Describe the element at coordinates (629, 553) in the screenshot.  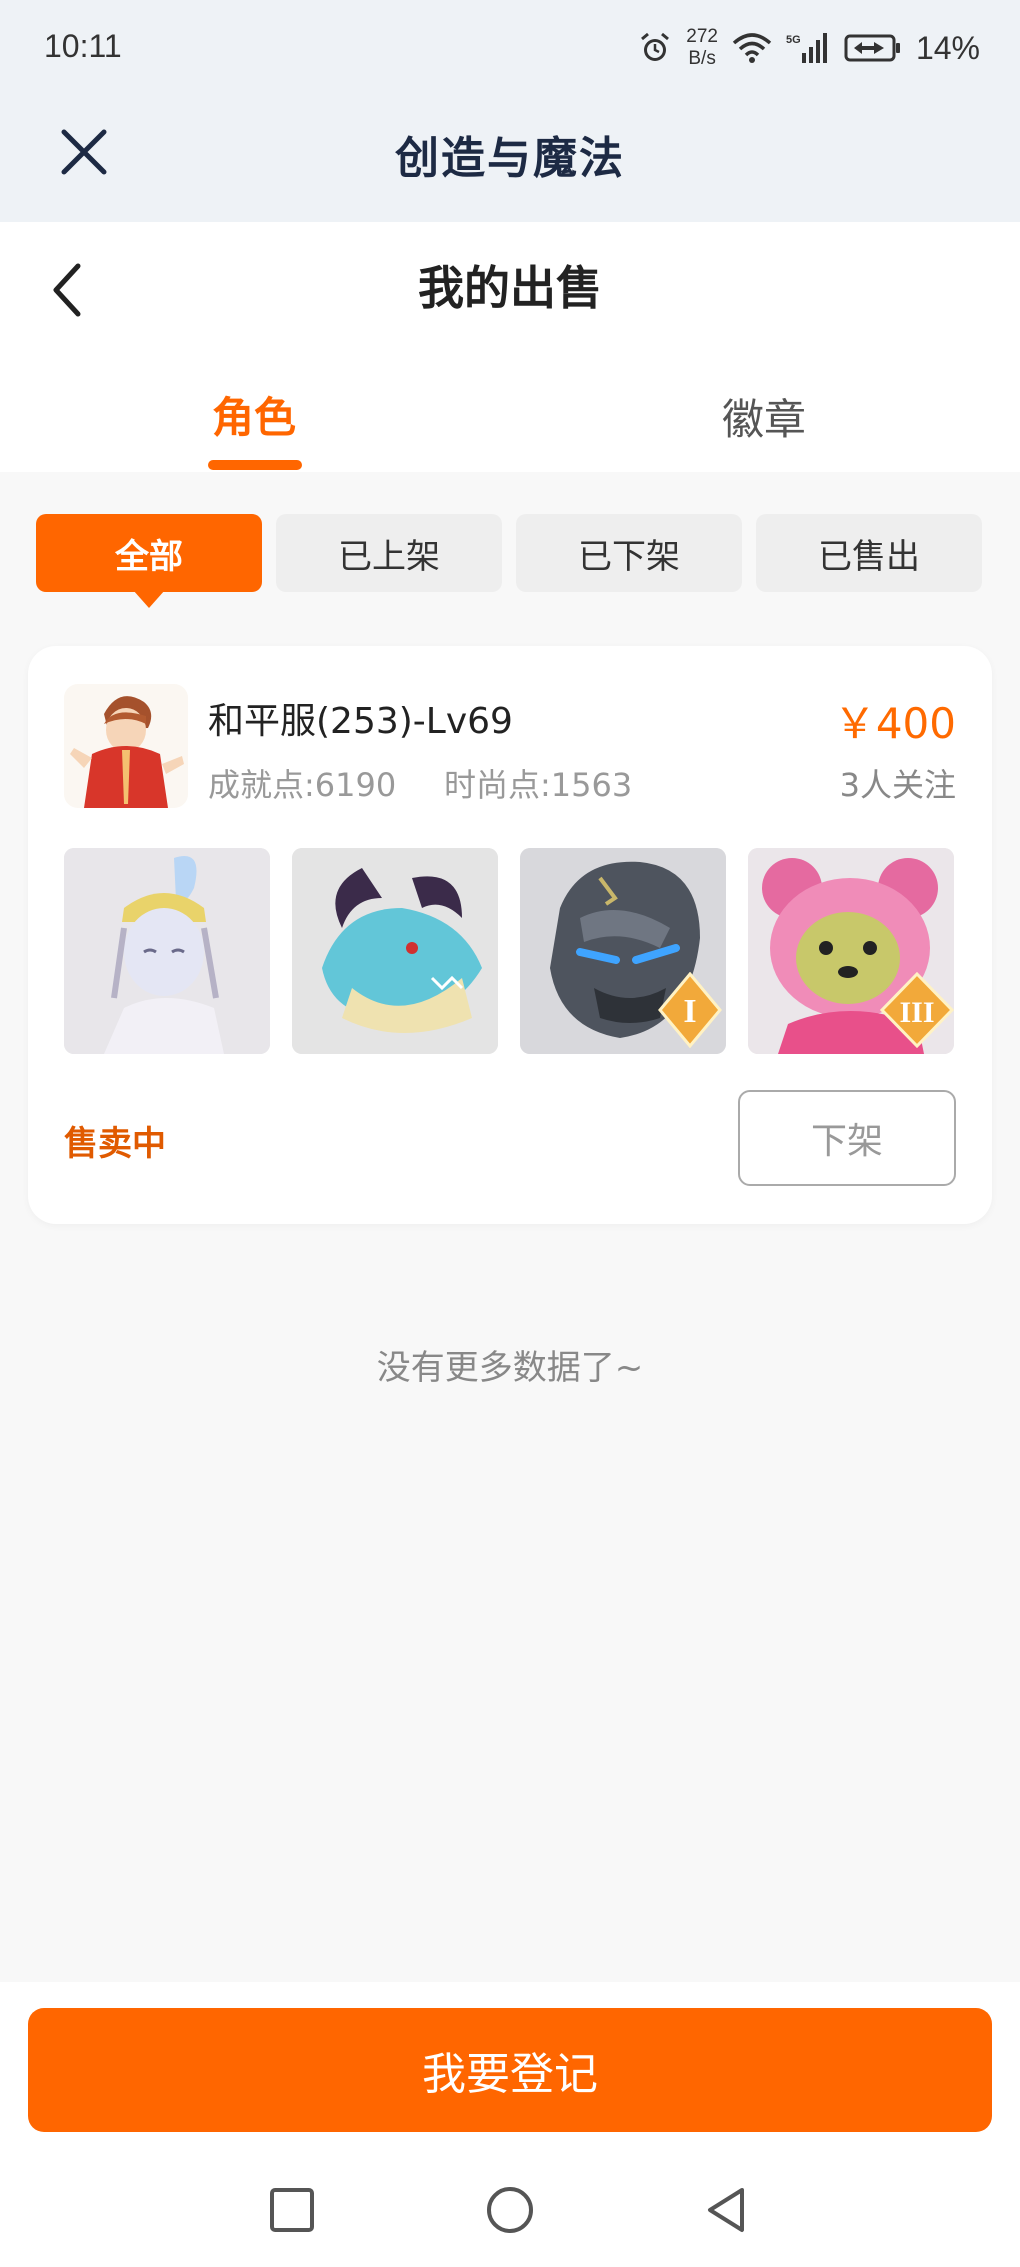
I see `filter-delisted: 已下架` at that location.